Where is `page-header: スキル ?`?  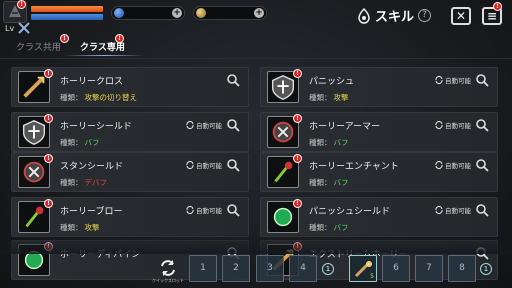
page-header: スキル ? is located at coordinates (394, 15).